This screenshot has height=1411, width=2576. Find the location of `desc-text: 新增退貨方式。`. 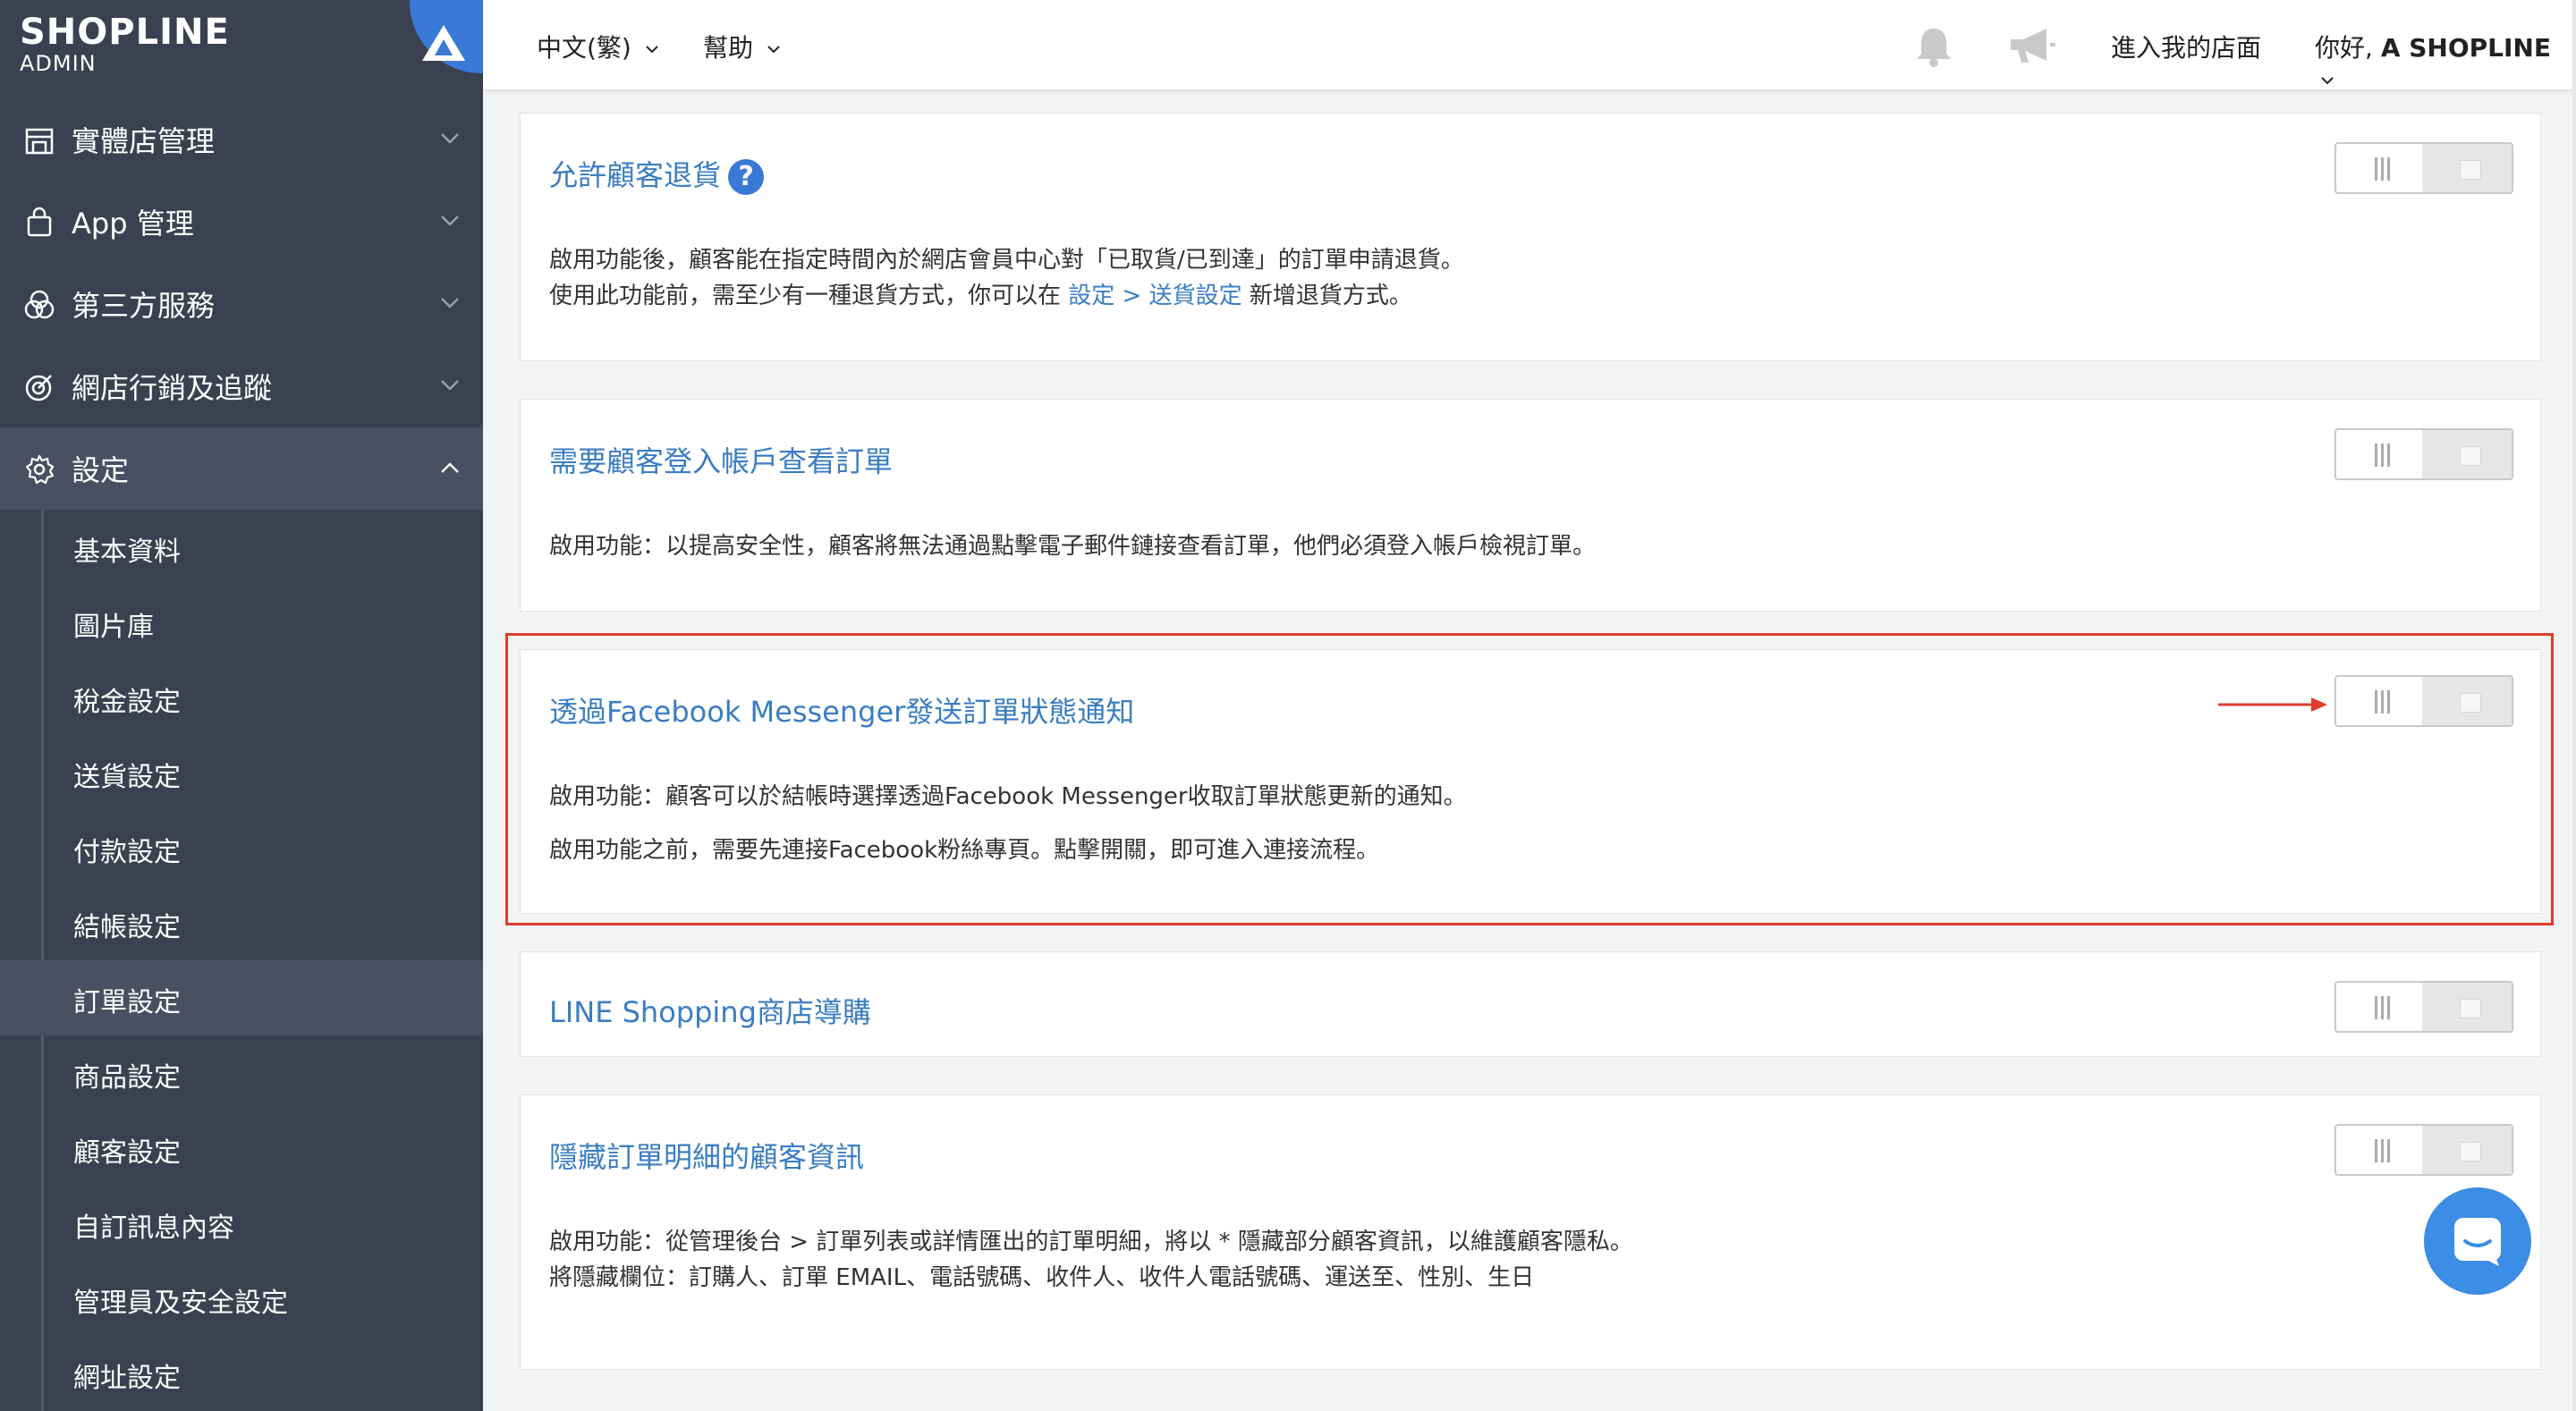

desc-text: 新增退貨方式。 is located at coordinates (1330, 296).